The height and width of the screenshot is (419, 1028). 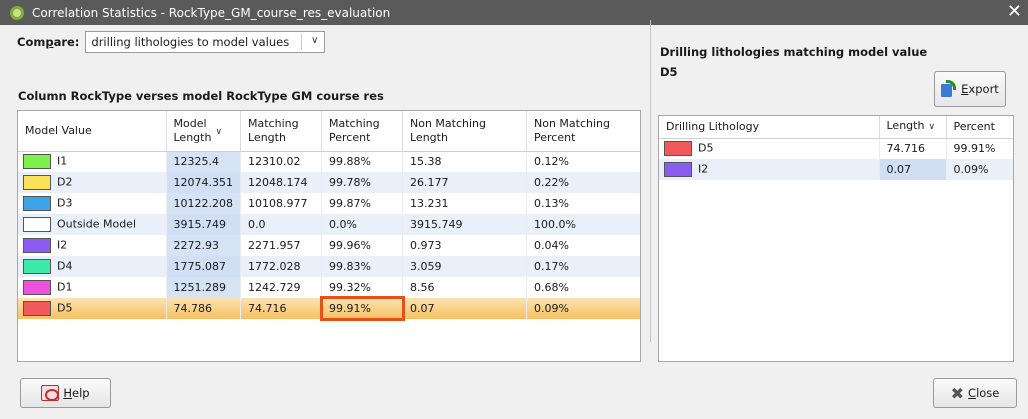 What do you see at coordinates (362, 131) in the screenshot?
I see `header-matching-percent: Matching Percent` at bounding box center [362, 131].